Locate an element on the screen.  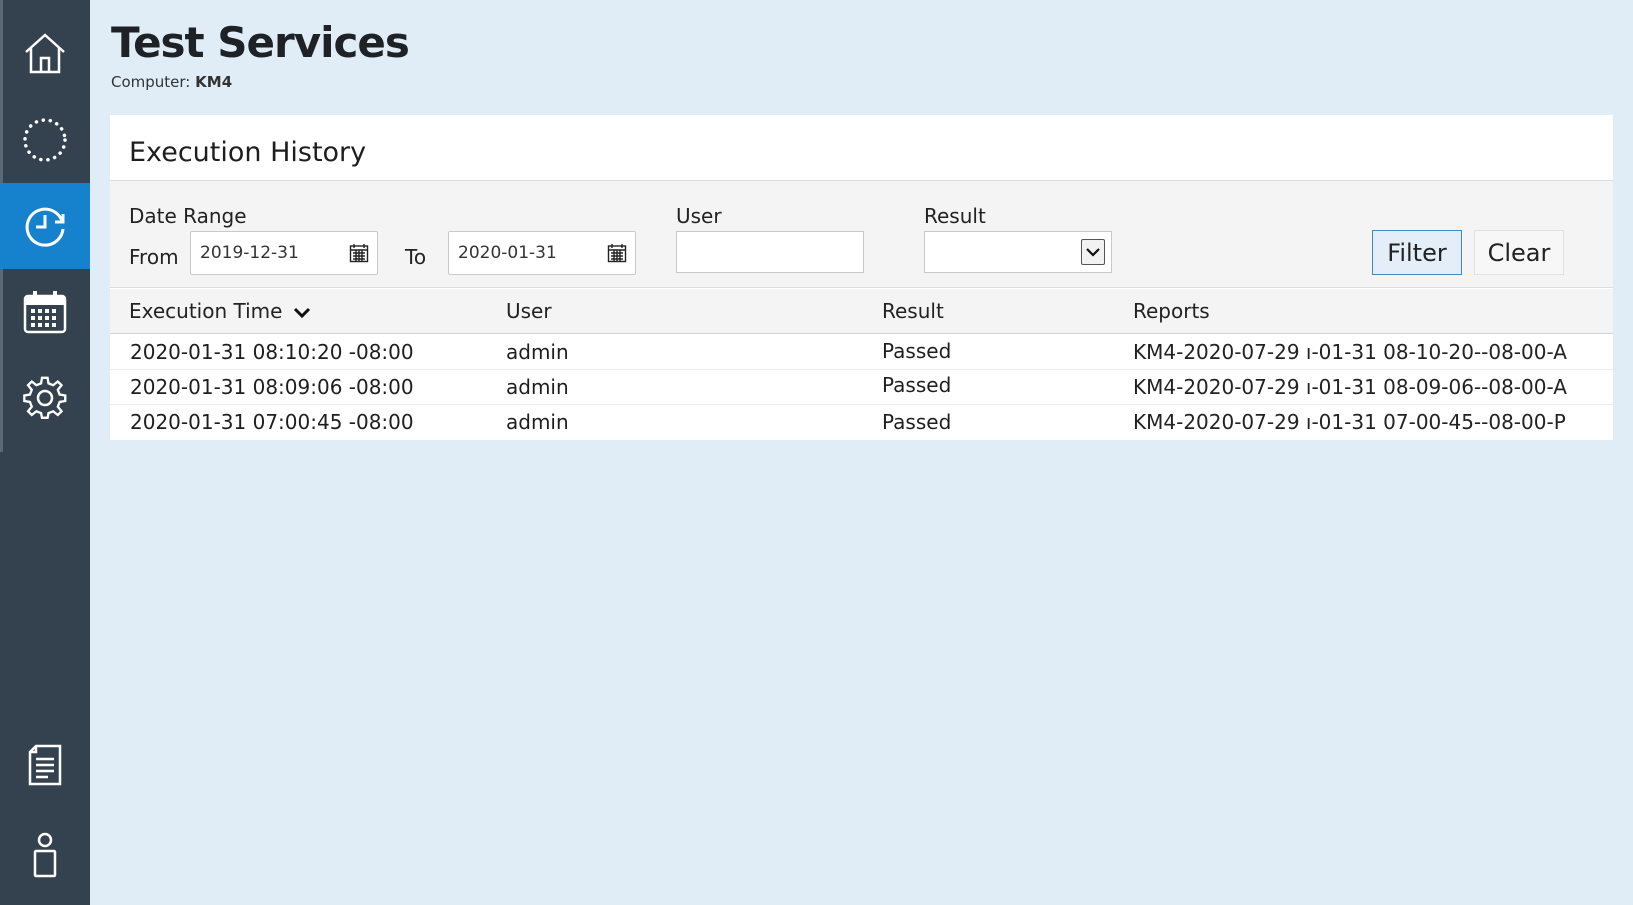
cell-report-link: KM4-2020-07-29 ı-01-31 08-10-20--08-00-A is located at coordinates (1350, 352).